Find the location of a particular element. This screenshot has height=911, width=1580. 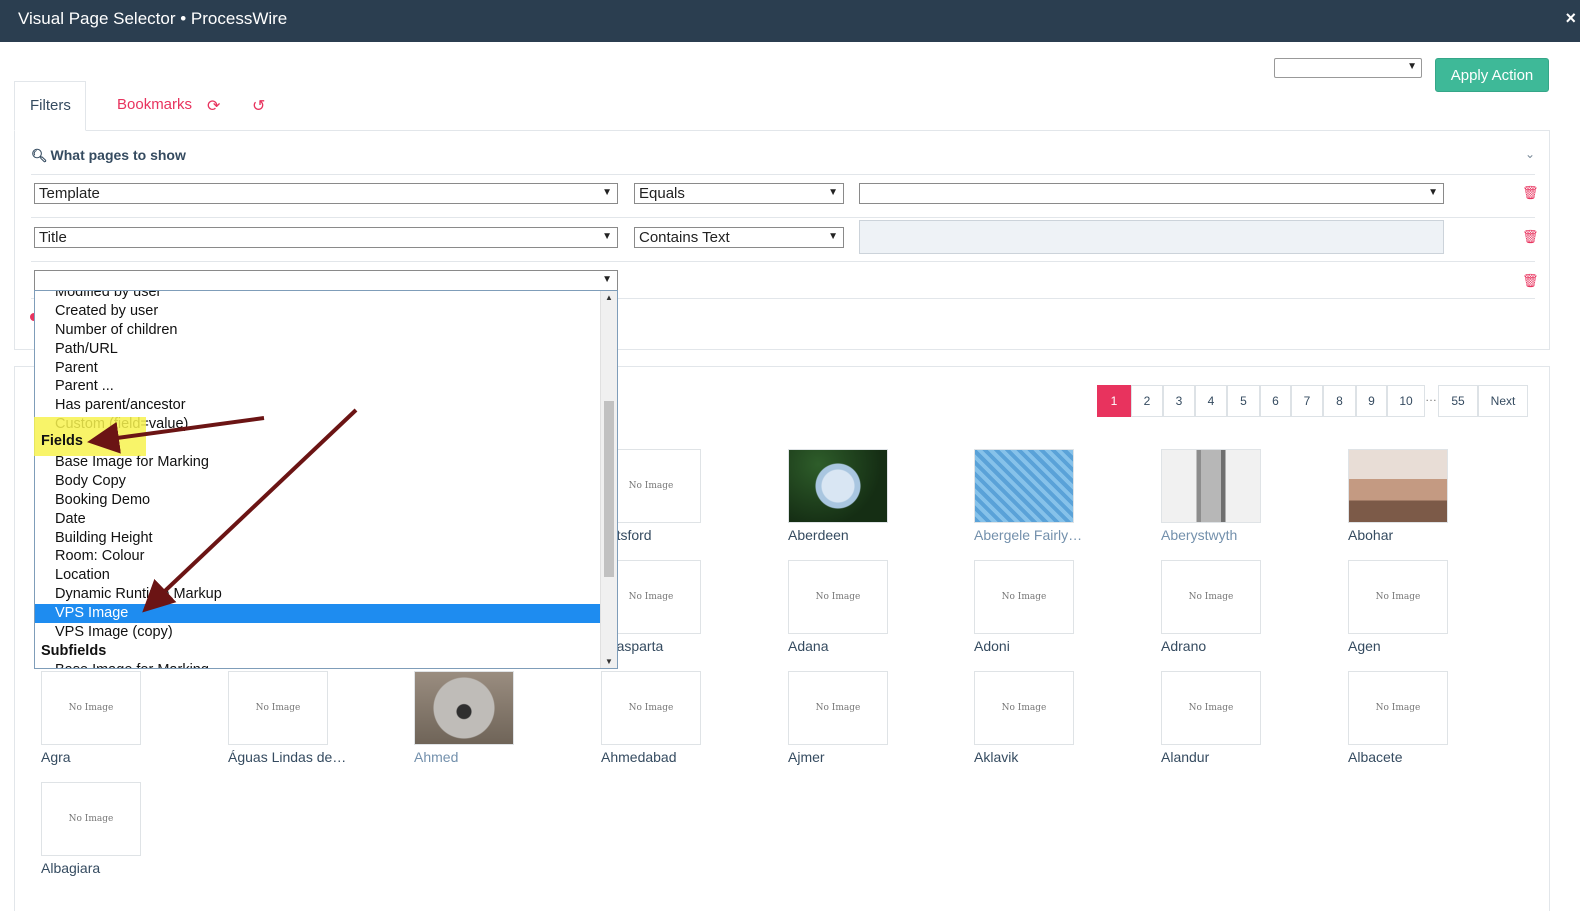

page-card: No Image Adoni is located at coordinates (1054, 610).